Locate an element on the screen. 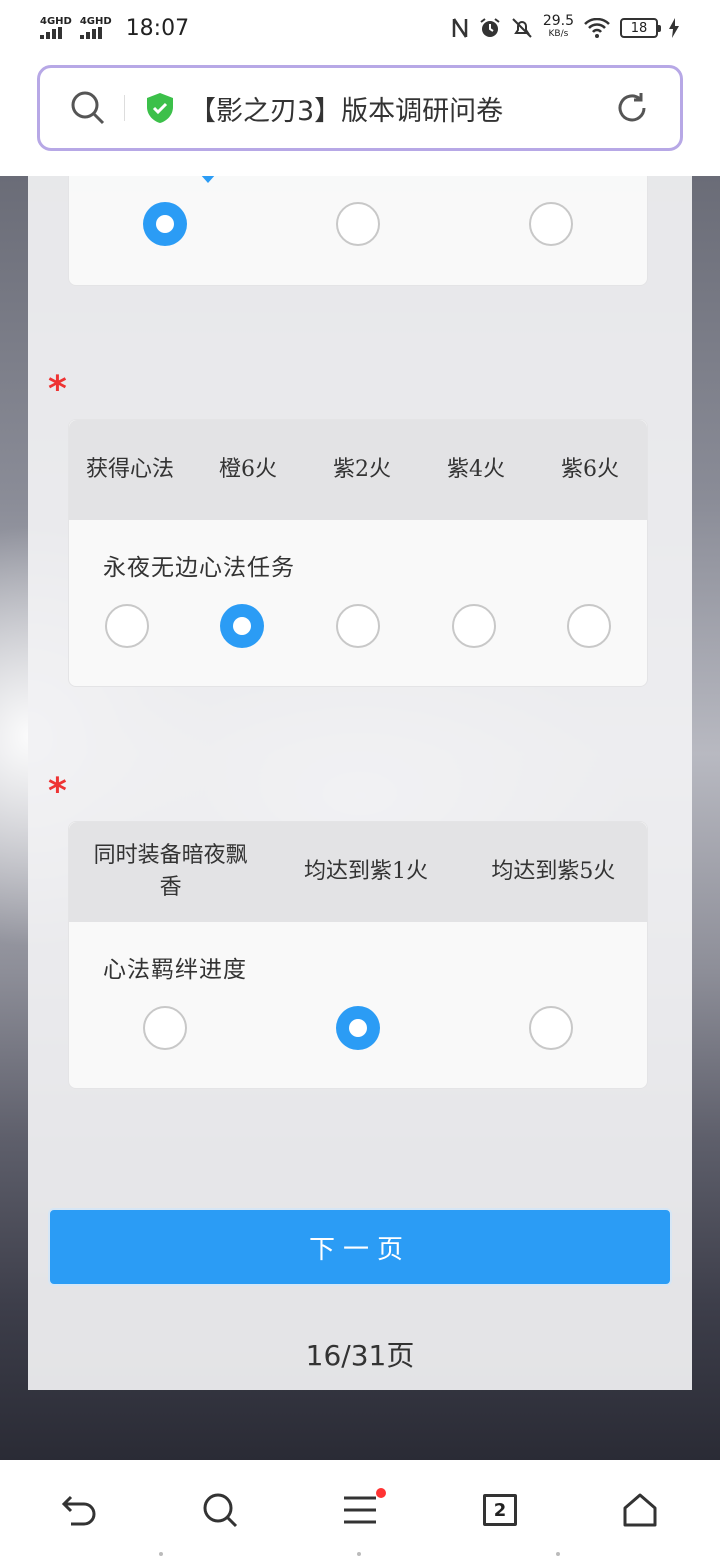 This screenshot has width=720, height=1560. column-header: 紫2火 is located at coordinates (362, 469).